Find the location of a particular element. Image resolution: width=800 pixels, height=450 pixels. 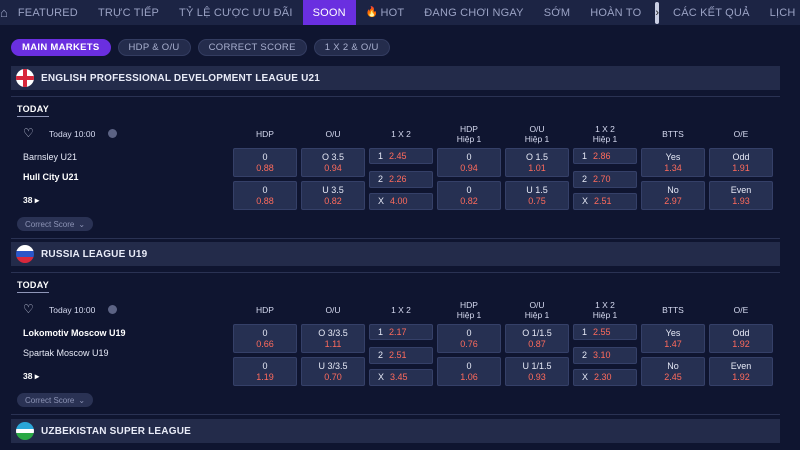

odds-cell-x12_h1: 2 2.70 is located at coordinates (605, 179).